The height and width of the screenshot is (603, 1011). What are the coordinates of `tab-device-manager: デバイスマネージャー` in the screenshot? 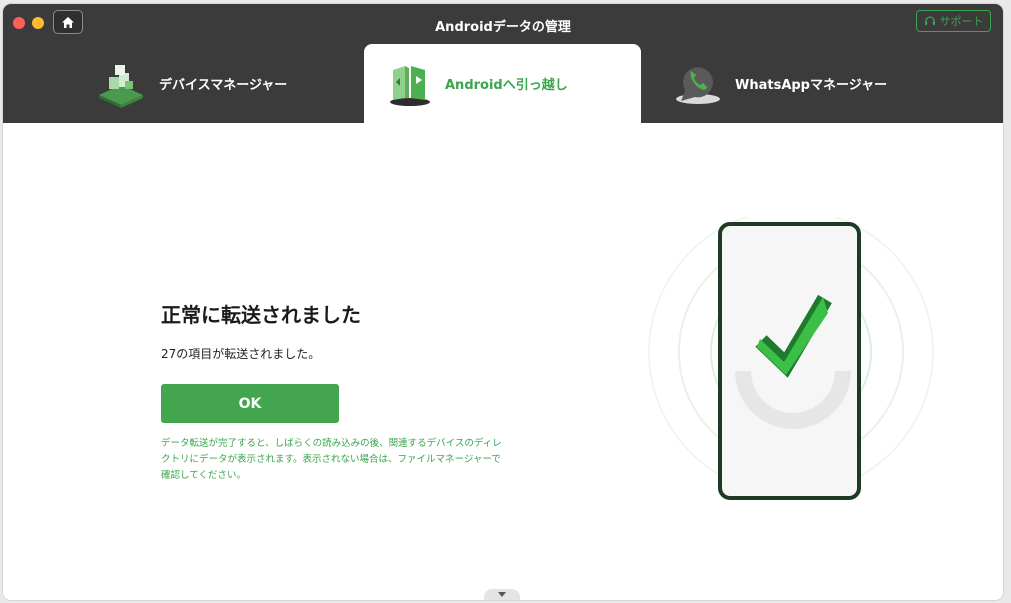 It's located at (225, 83).